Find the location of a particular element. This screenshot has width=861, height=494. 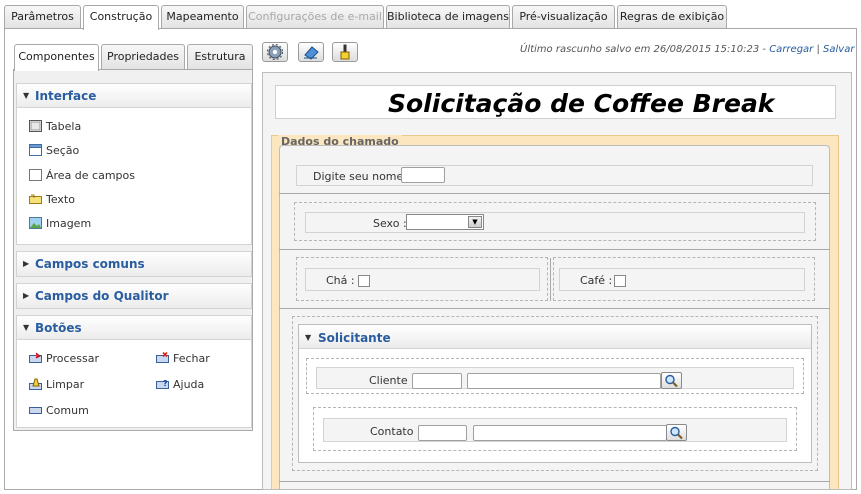

component-imagem: Imagem is located at coordinates (60, 224).